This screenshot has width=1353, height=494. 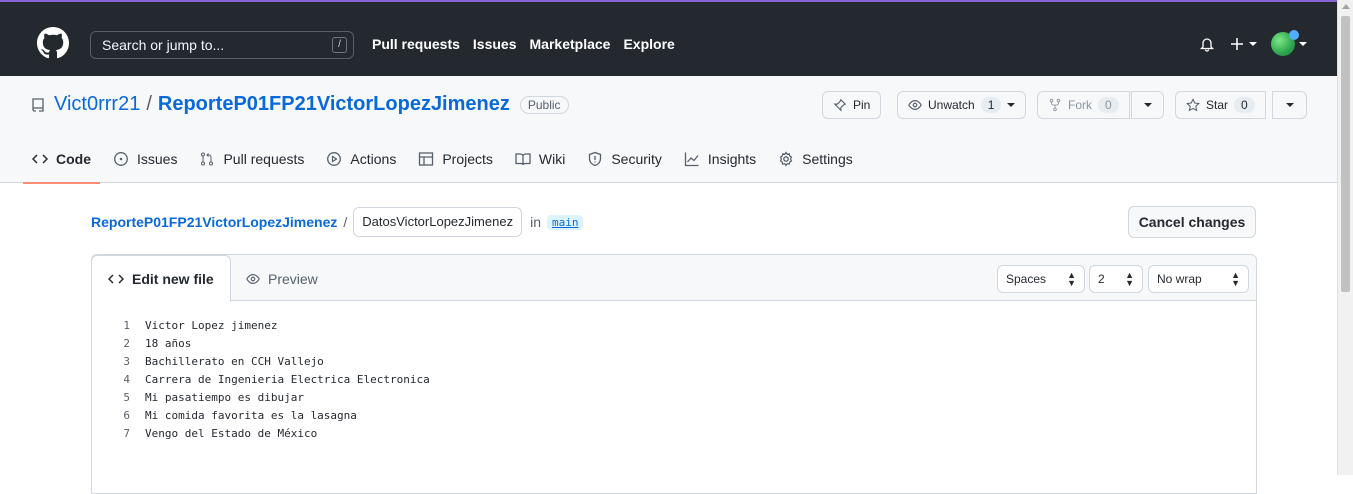 I want to click on cancel-changes-button: Cancel changes, so click(x=1192, y=222).